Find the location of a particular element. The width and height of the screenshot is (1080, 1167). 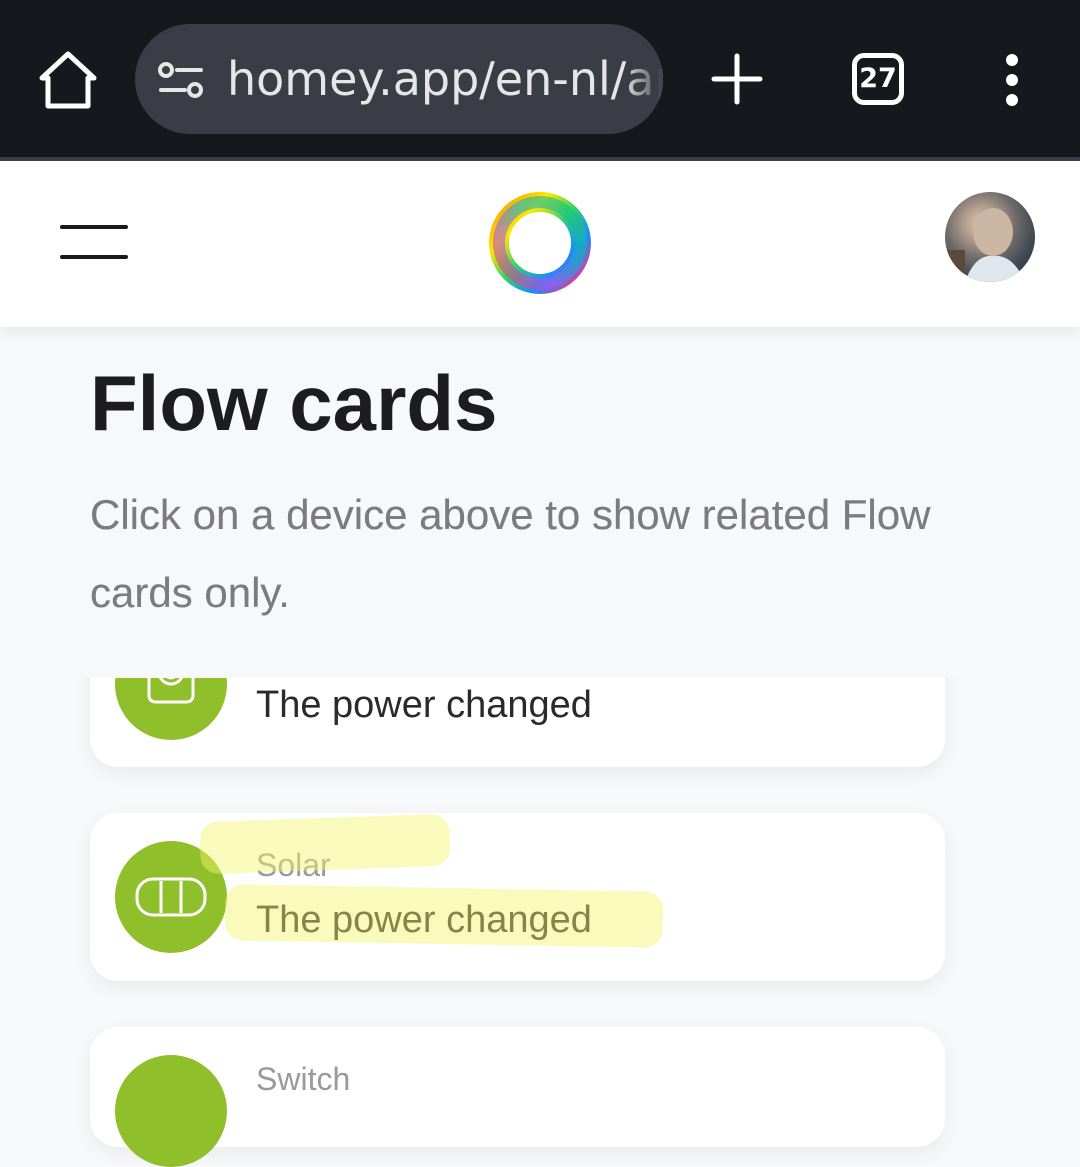

address-bar: homey.app/en-nl/app is located at coordinates (399, 79).